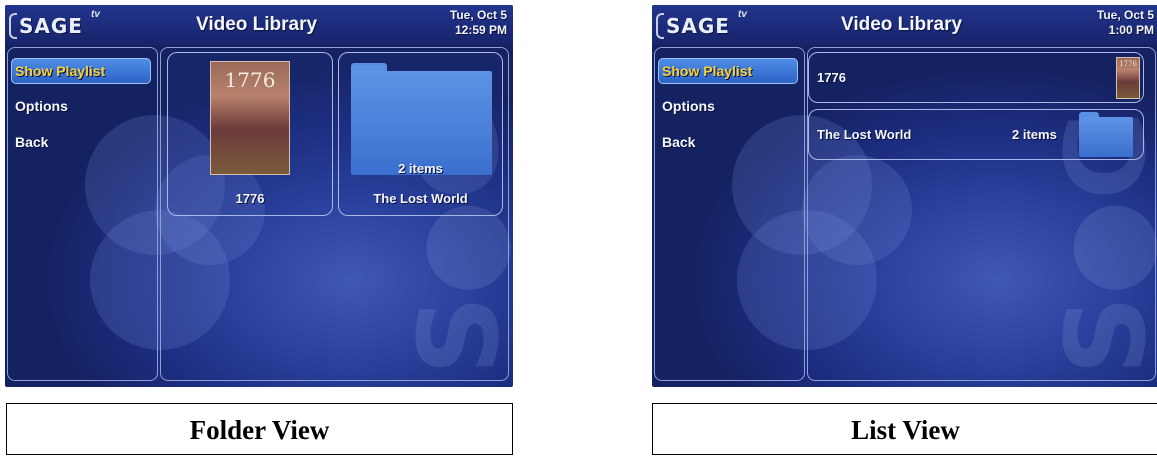  I want to click on time-text: 1:00 PM, so click(1131, 30).